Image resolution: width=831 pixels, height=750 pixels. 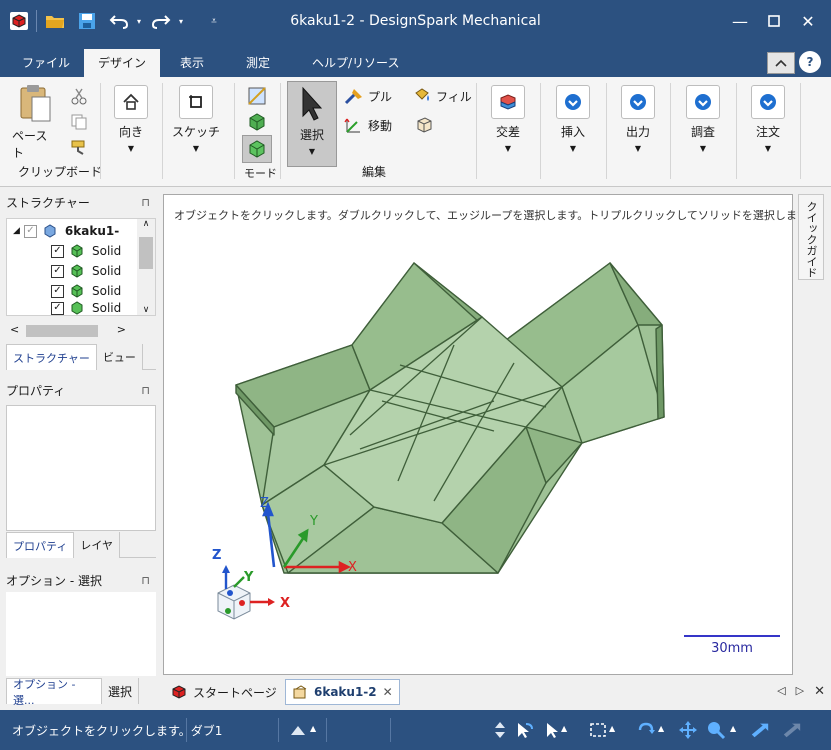 I want to click on insert-button: 挿入 ▼, so click(x=573, y=119).